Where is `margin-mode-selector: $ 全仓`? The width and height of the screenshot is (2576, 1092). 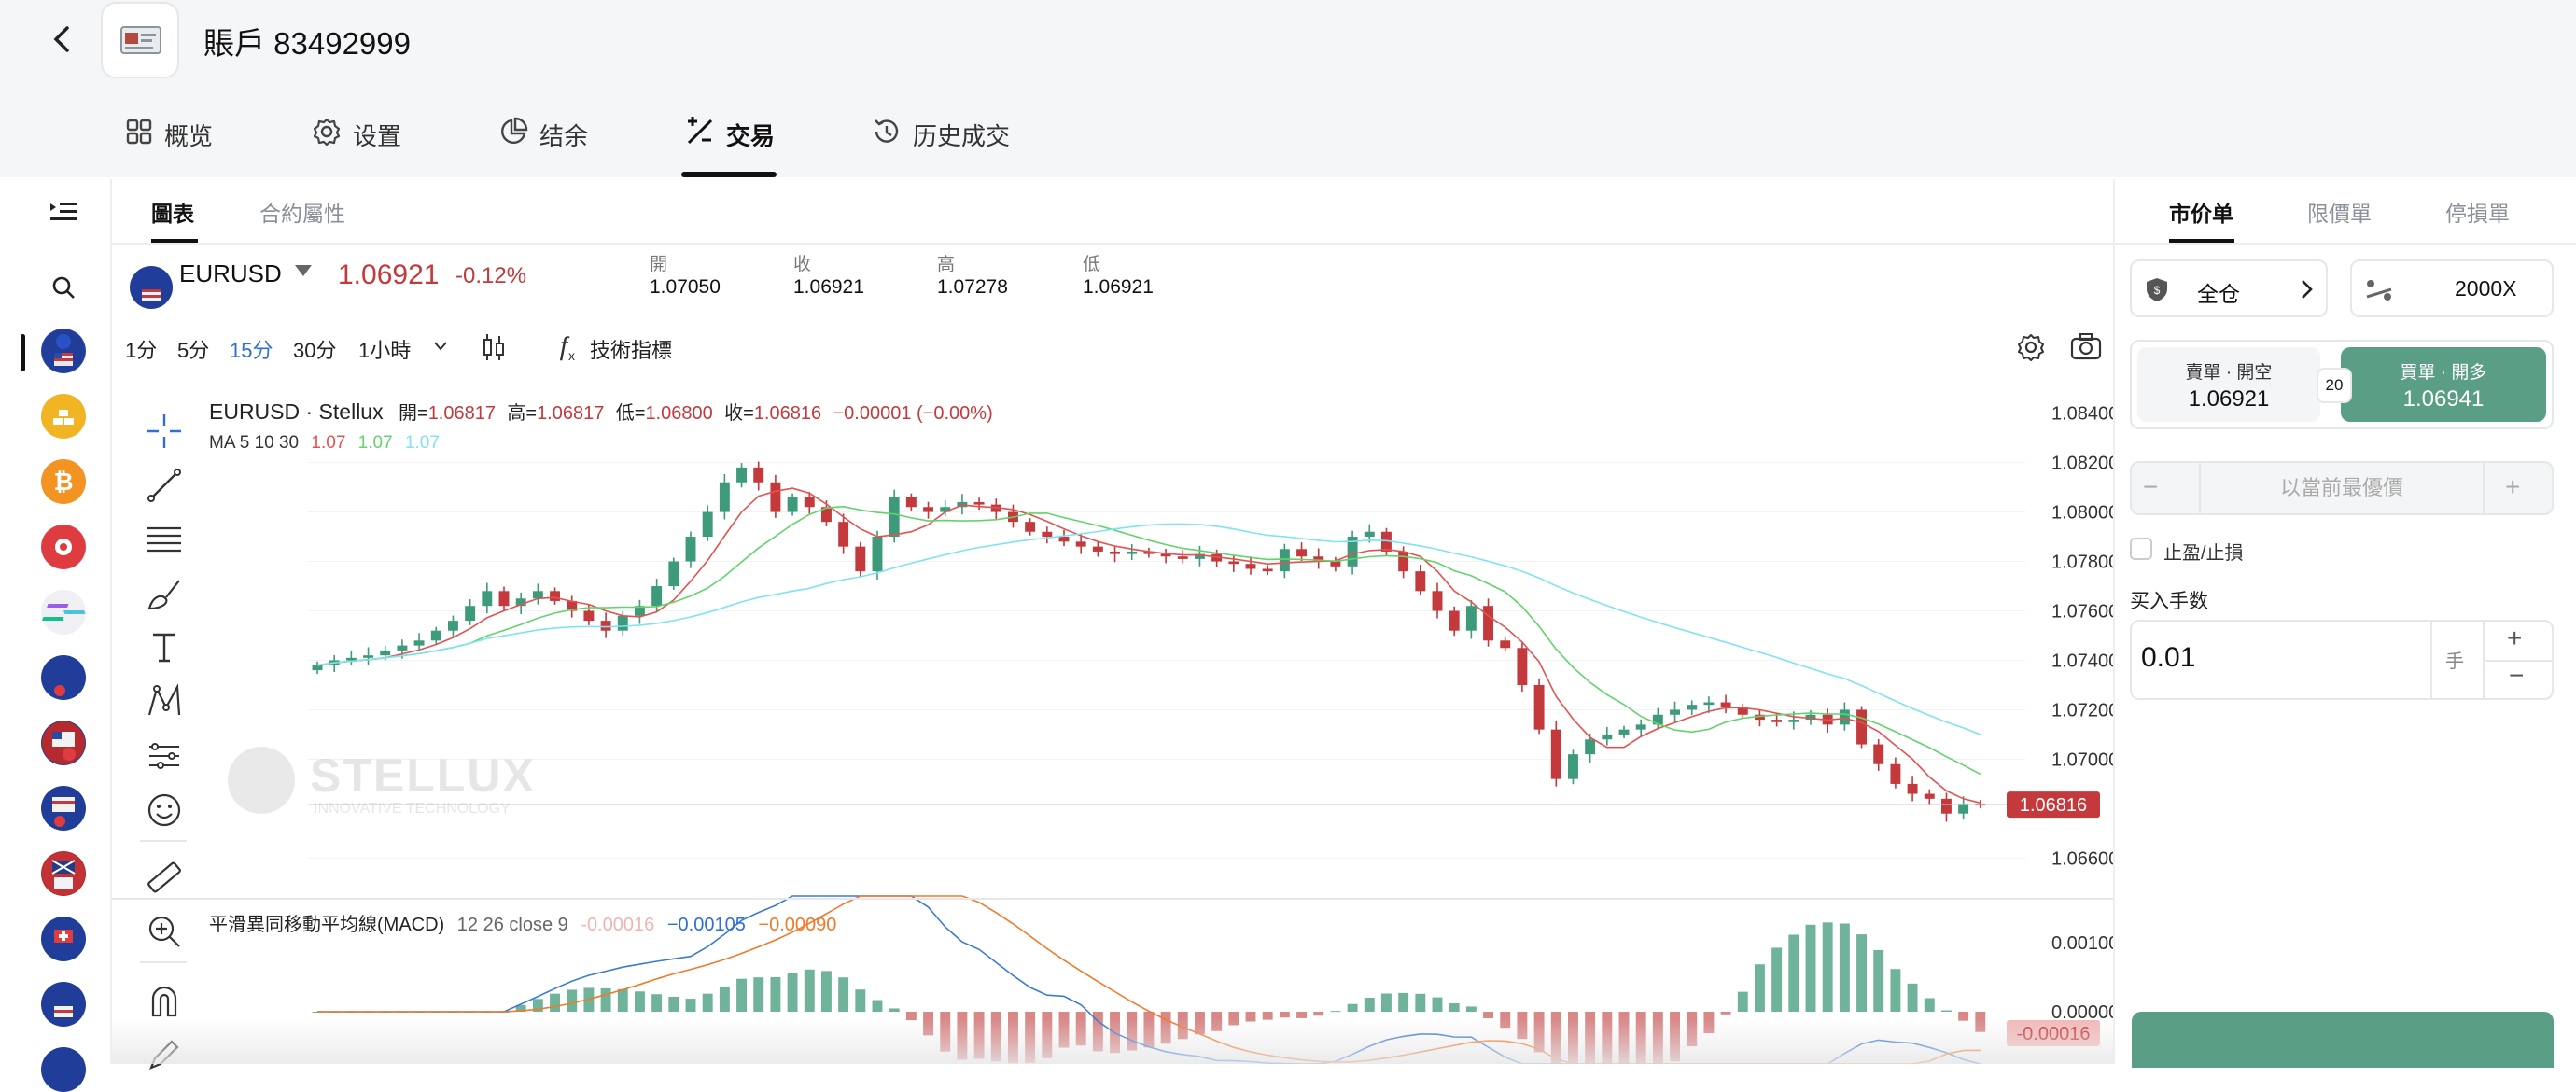
margin-mode-selector: $ 全仓 is located at coordinates (2229, 288).